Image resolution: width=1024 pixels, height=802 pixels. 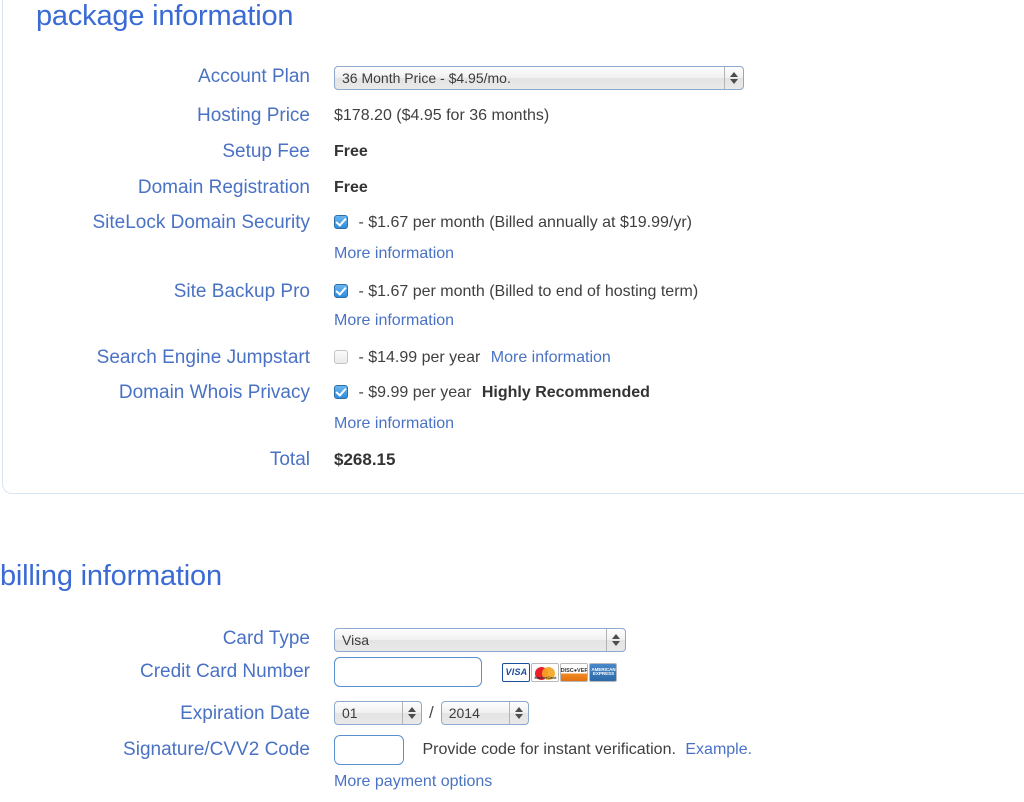 I want to click on billing-information-heading: billing information, so click(x=111, y=576).